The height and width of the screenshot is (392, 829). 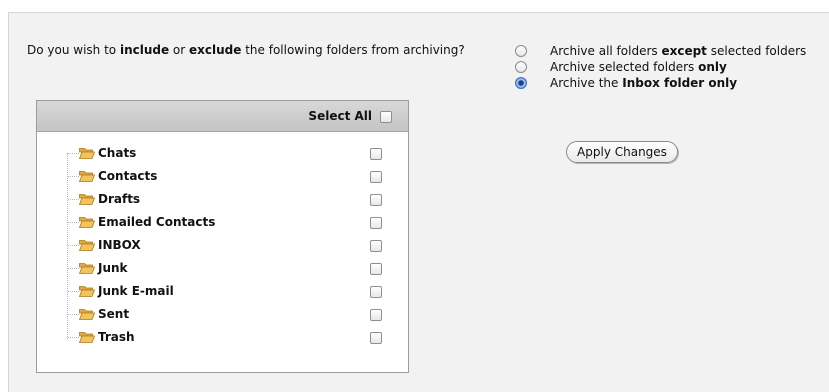 I want to click on folder-row-sent: Sent, so click(x=222, y=317).